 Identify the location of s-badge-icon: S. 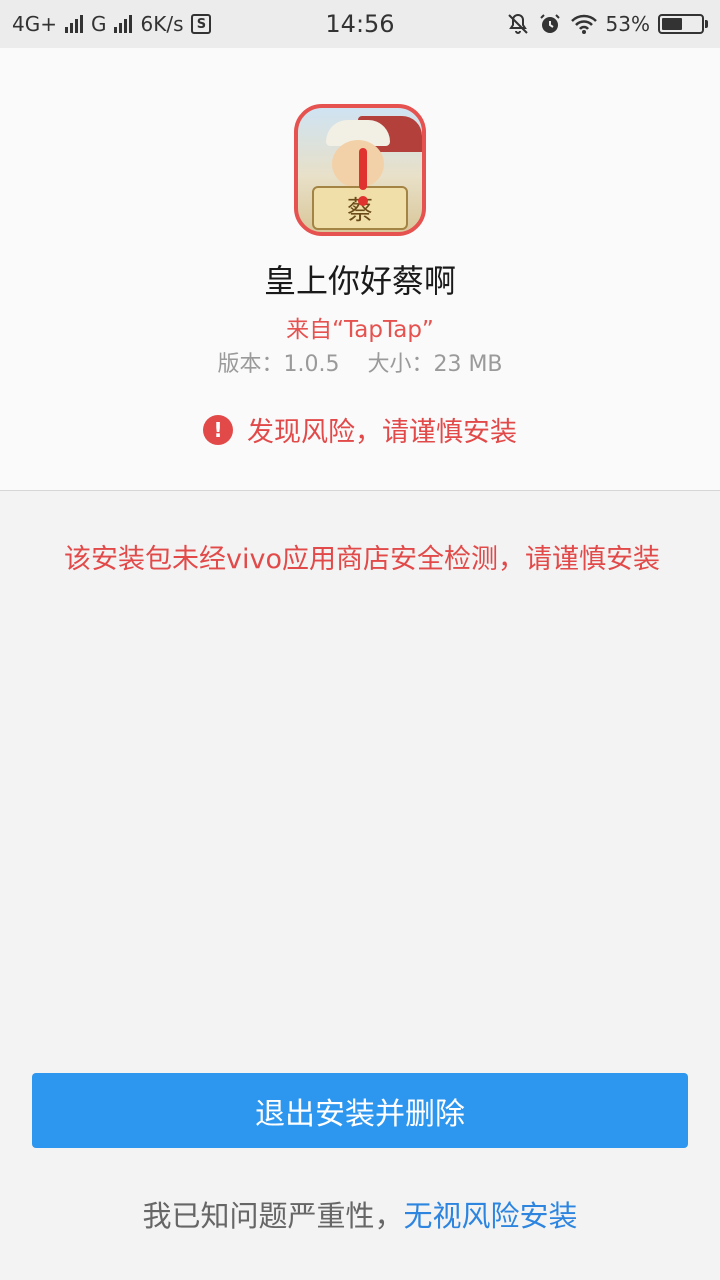
(201, 24).